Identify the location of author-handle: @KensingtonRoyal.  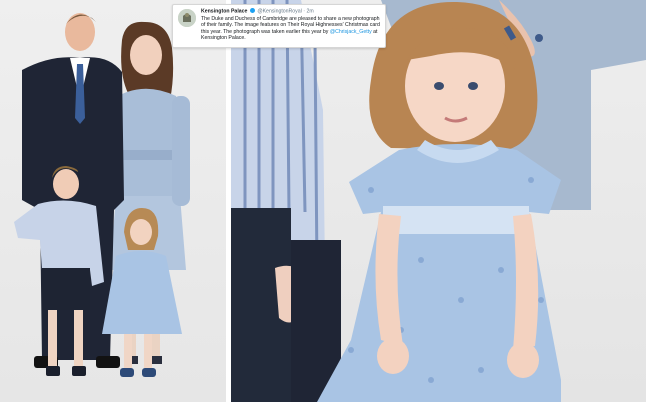
(279, 12).